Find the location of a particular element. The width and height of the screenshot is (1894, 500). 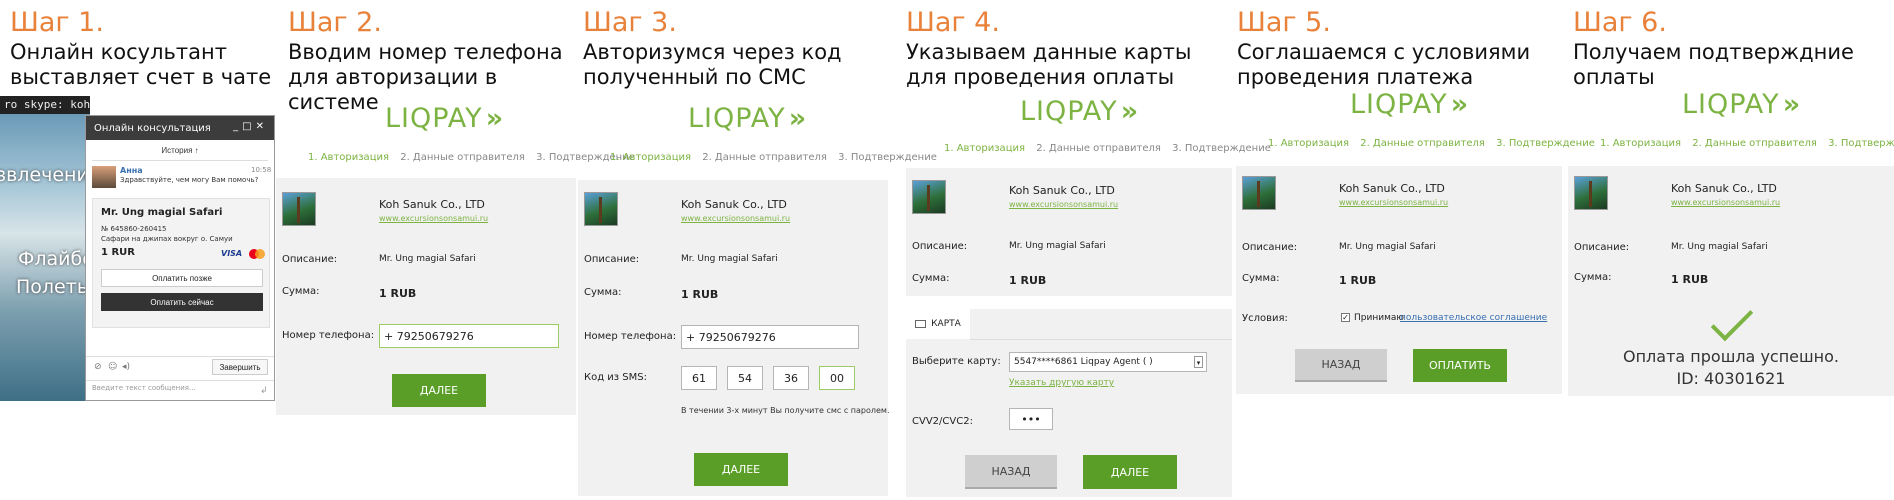

agent-name: Анна is located at coordinates (131, 170).